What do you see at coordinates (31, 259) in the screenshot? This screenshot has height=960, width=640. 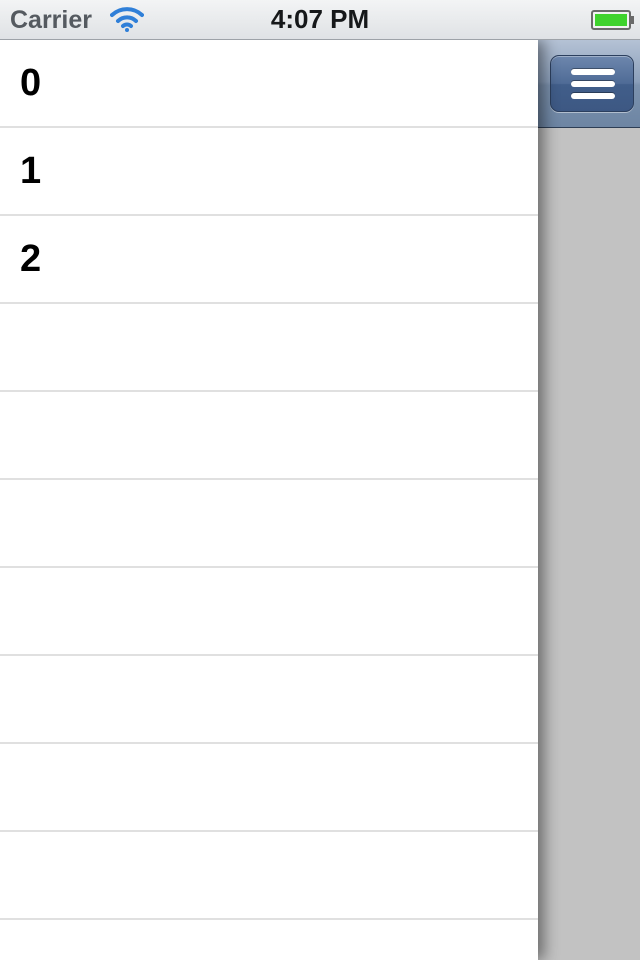 I see `row-label: 2` at bounding box center [31, 259].